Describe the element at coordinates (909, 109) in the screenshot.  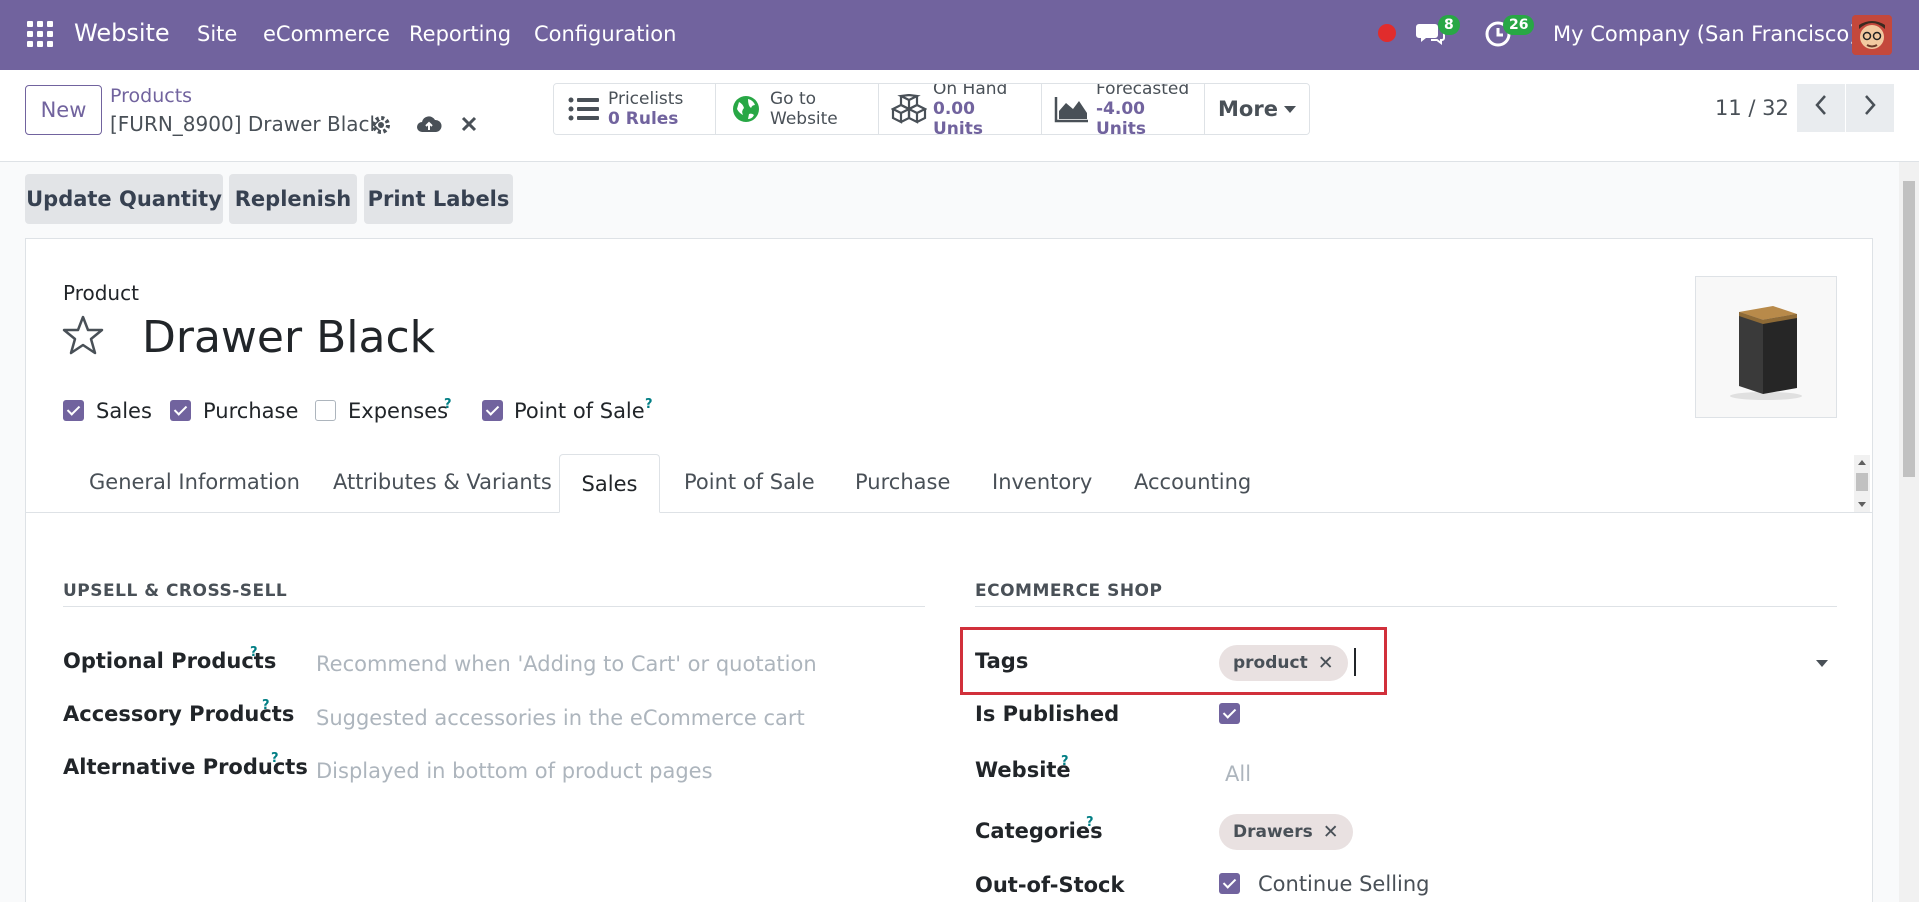
I see `cubes-icon` at that location.